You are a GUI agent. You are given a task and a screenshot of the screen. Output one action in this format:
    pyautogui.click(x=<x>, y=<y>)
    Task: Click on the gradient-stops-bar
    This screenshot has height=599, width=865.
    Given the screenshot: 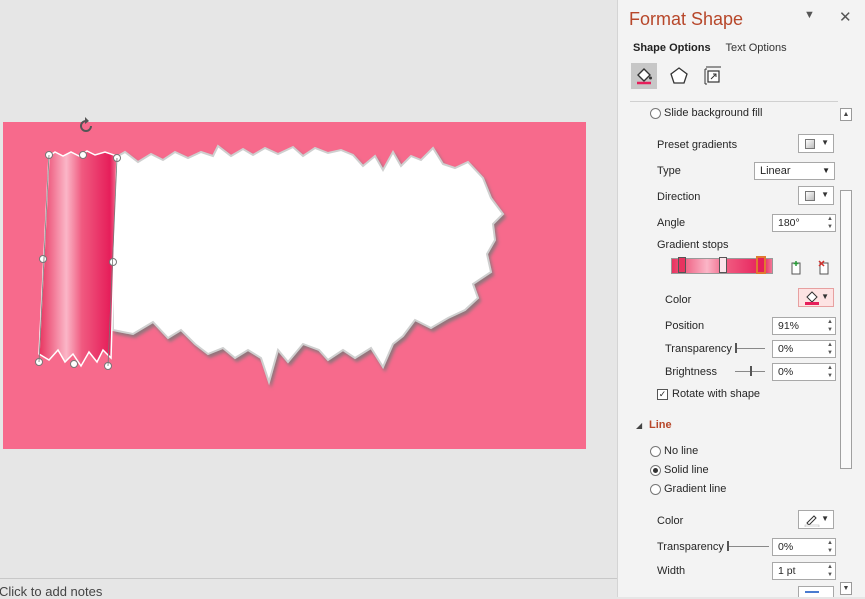 What is the action you would take?
    pyautogui.click(x=722, y=266)
    